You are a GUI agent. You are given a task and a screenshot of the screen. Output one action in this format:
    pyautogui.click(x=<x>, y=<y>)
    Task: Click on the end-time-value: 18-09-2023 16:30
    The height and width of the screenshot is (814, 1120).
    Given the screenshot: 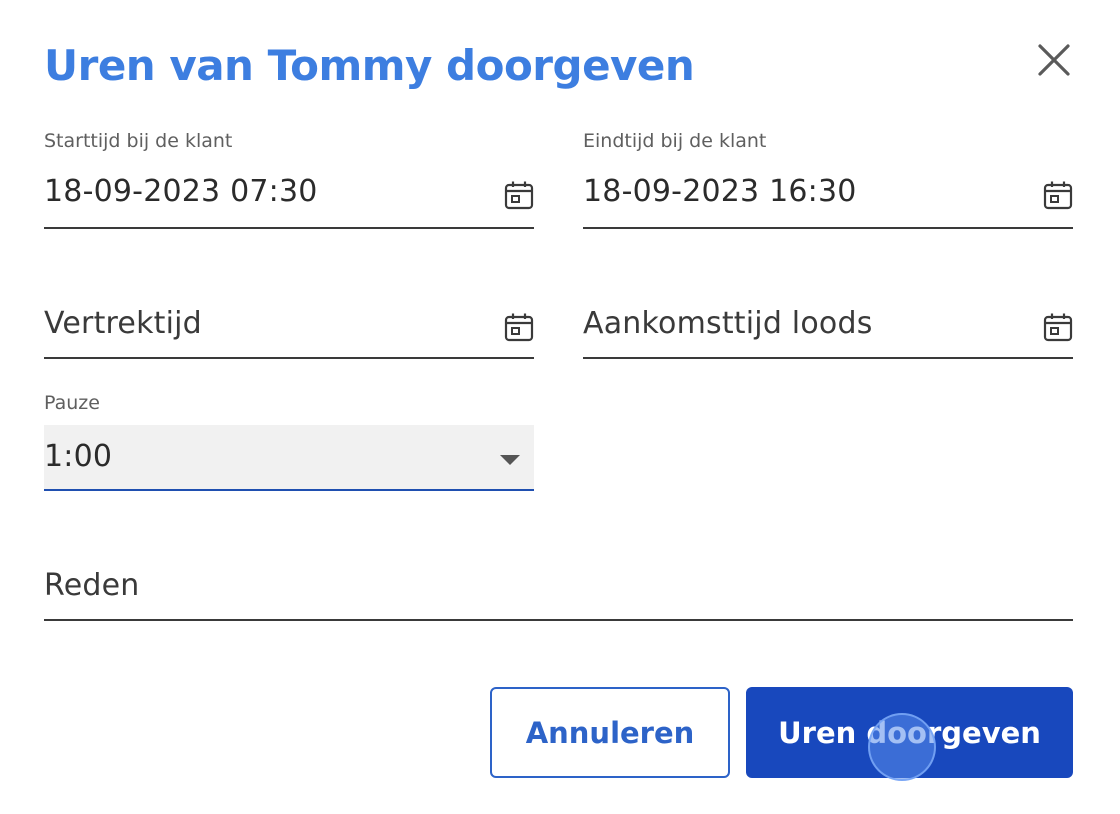 What is the action you would take?
    pyautogui.click(x=720, y=191)
    